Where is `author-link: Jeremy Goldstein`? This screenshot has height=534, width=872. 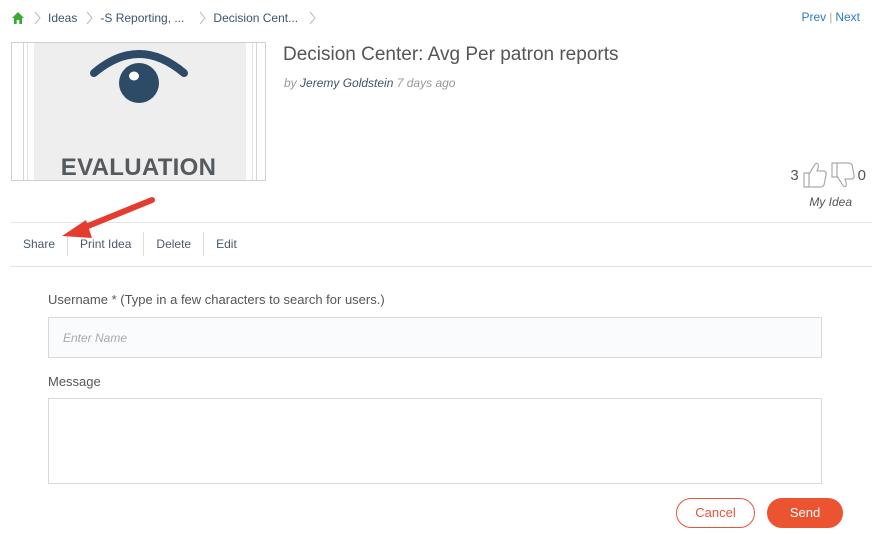 author-link: Jeremy Goldstein is located at coordinates (346, 83).